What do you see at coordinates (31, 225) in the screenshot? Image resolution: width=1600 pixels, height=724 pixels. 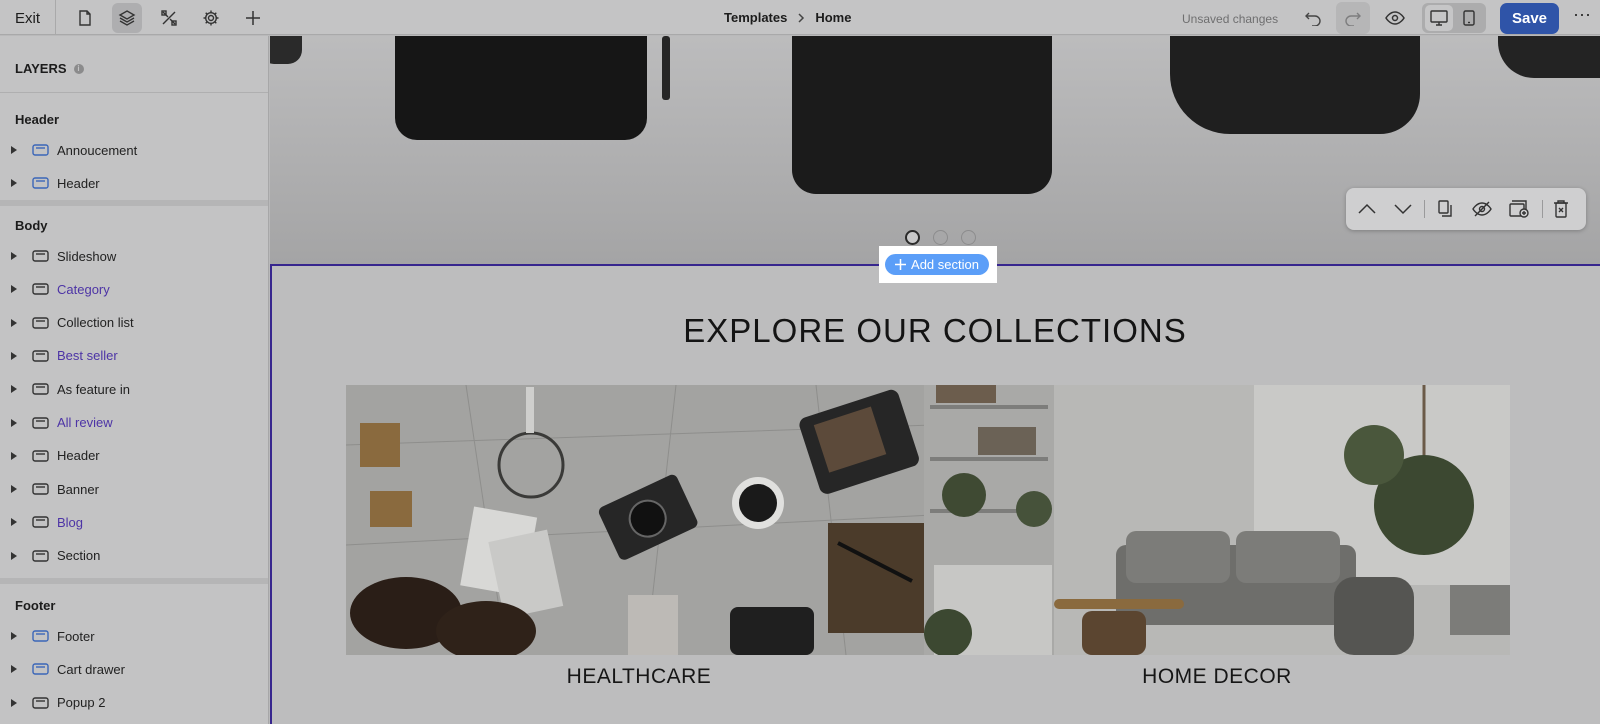 I see `layer-group-title: Body` at bounding box center [31, 225].